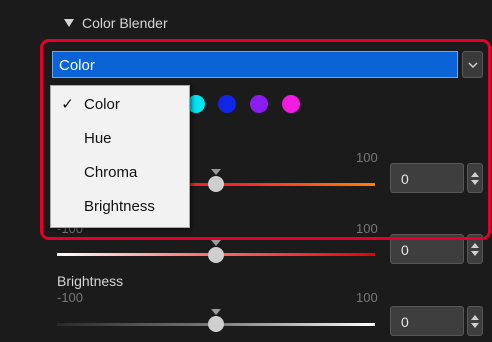  Describe the element at coordinates (90, 281) in the screenshot. I see `brightness-label: Brightness` at that location.